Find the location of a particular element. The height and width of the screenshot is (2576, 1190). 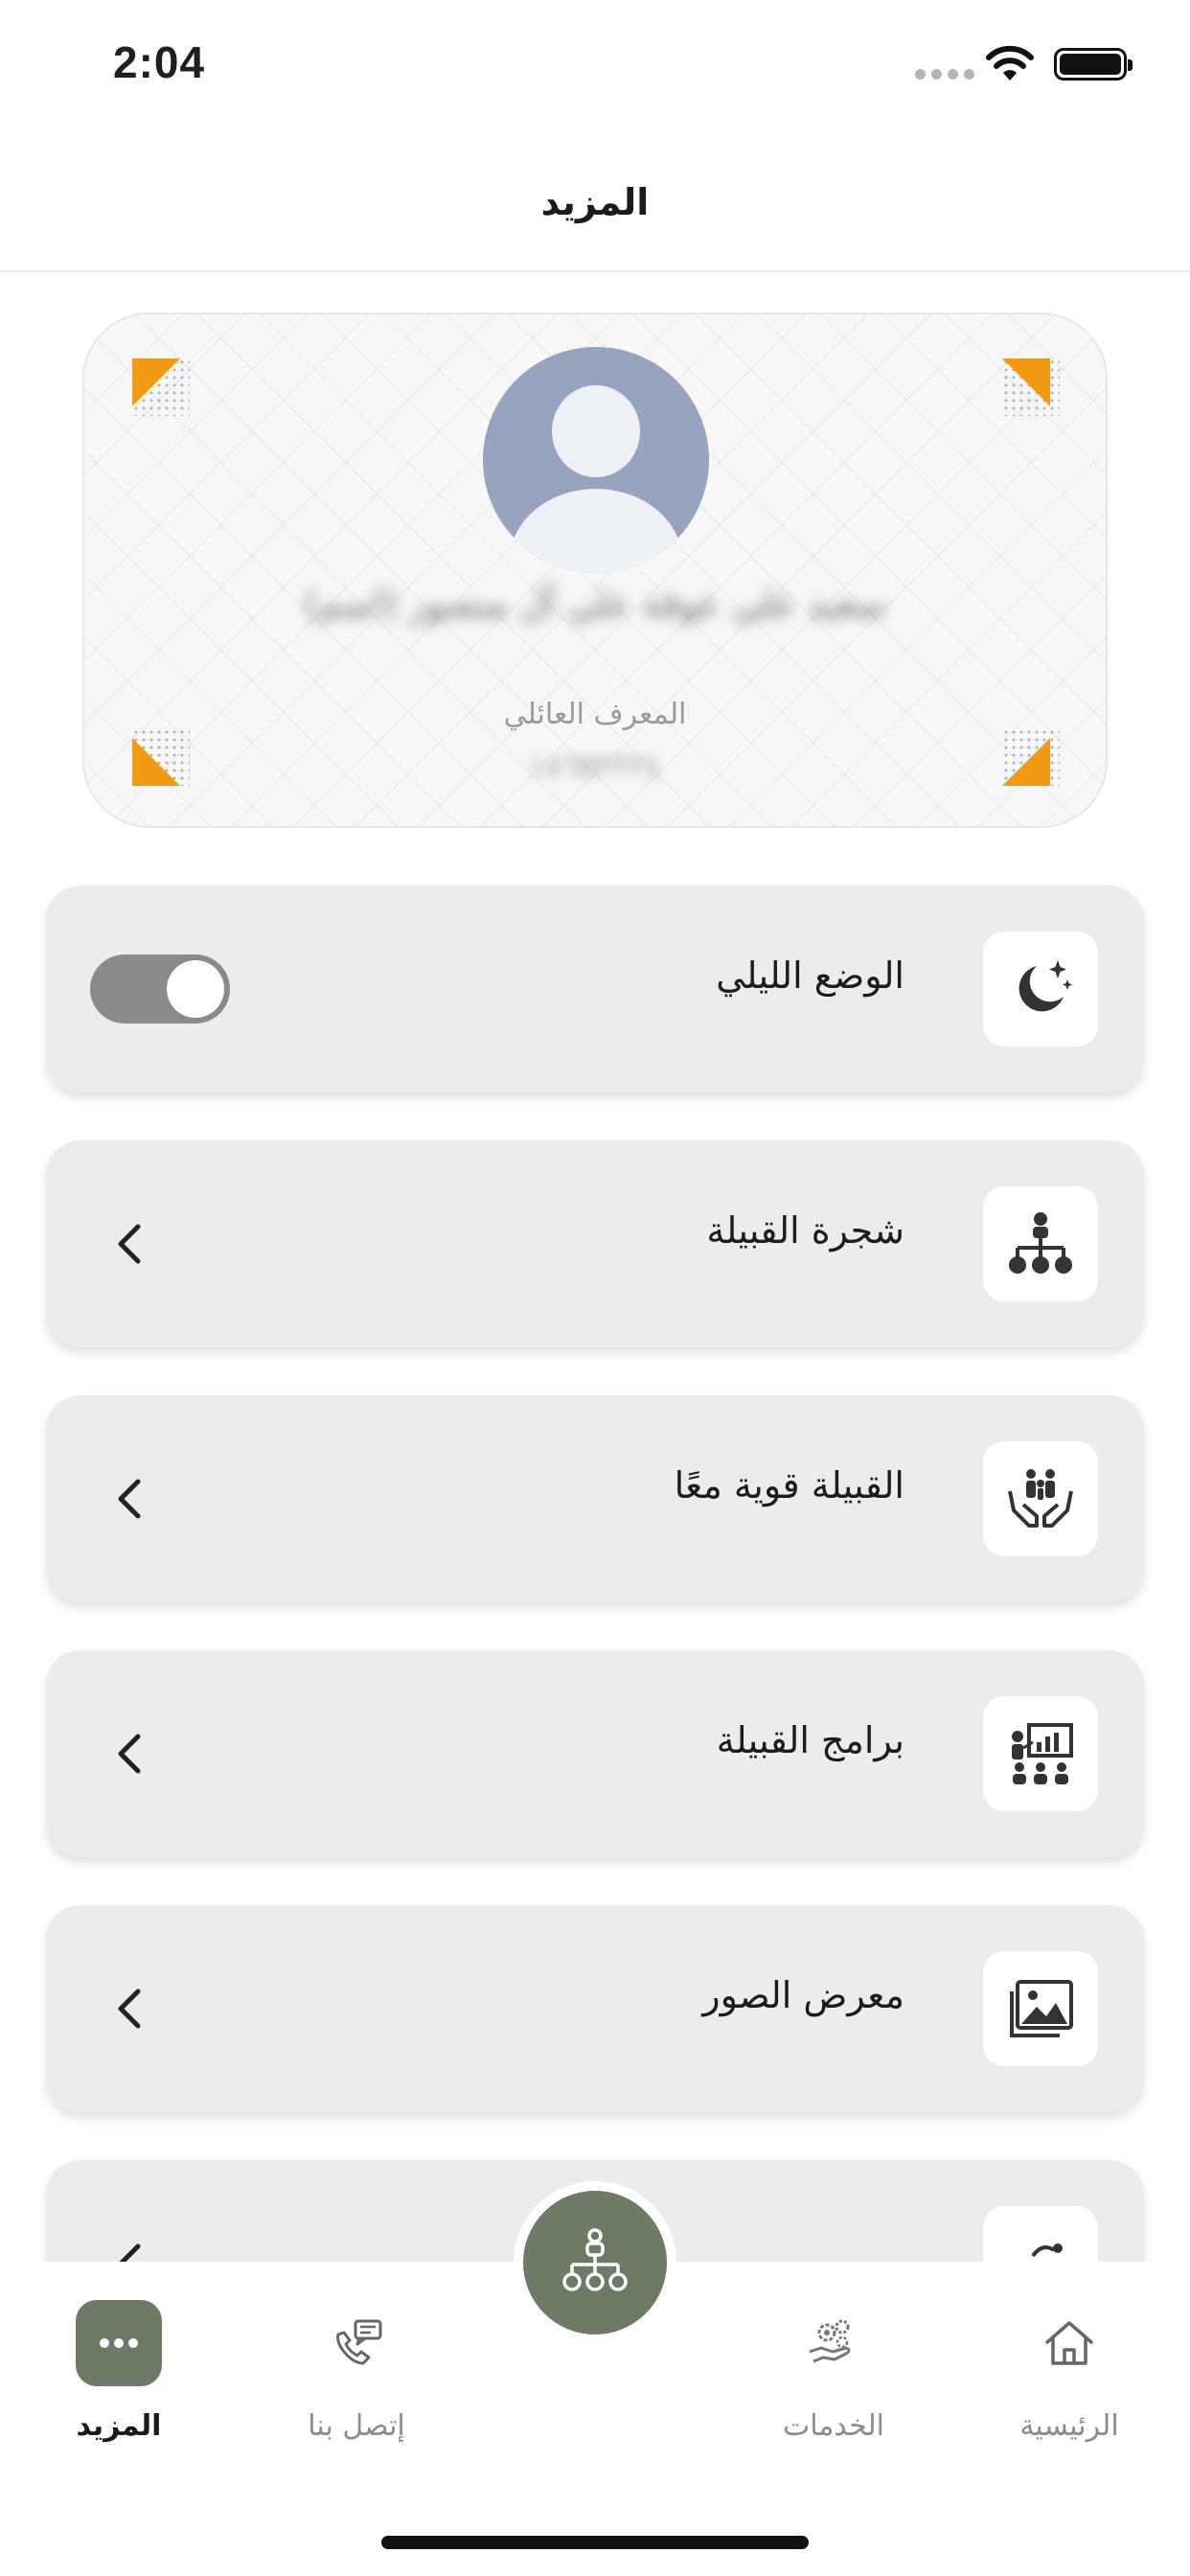

menu-label: شجرة القبيلة is located at coordinates (805, 1230).